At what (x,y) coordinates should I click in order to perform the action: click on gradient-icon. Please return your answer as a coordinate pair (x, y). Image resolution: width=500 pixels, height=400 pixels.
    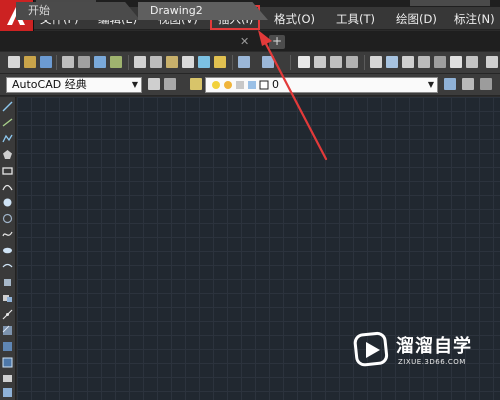
    Looking at the image, I should click on (7, 346).